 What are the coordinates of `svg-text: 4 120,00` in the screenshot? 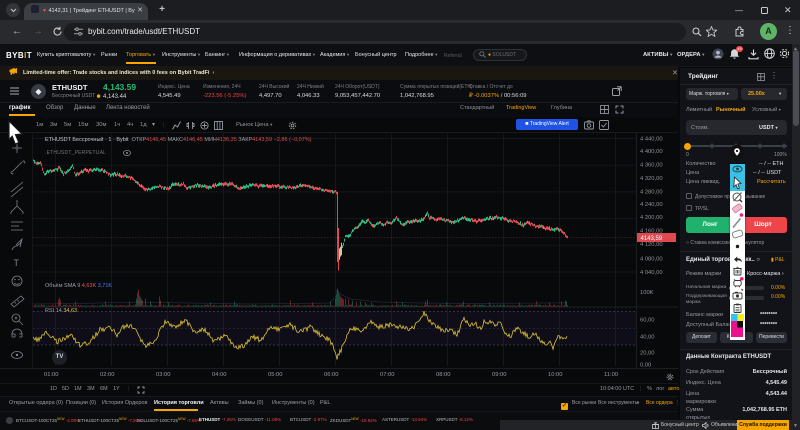 It's located at (651, 245).